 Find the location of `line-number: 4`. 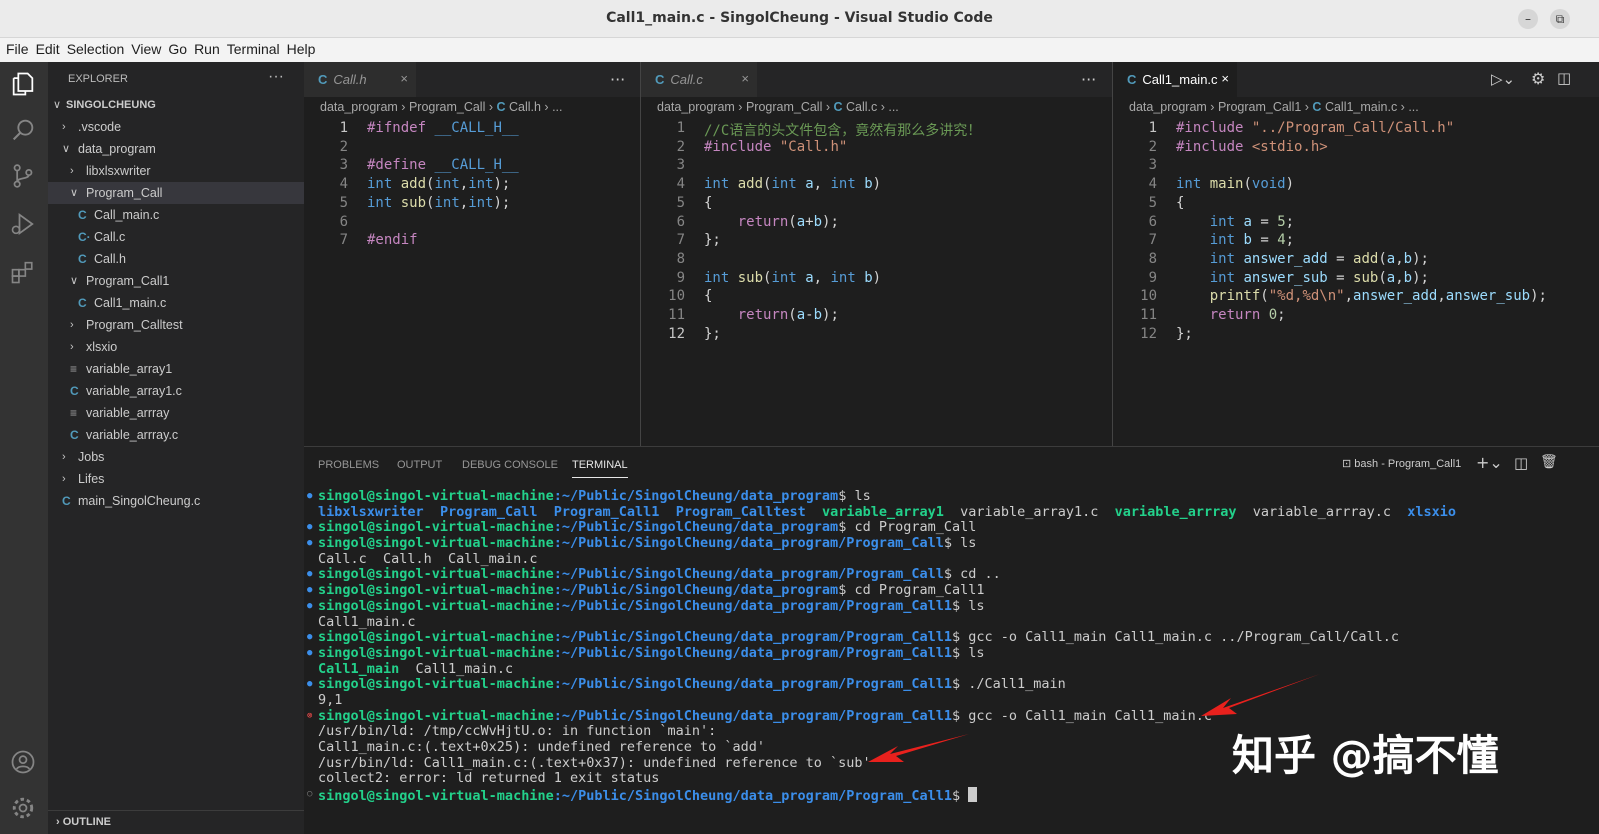

line-number: 4 is located at coordinates (680, 184).